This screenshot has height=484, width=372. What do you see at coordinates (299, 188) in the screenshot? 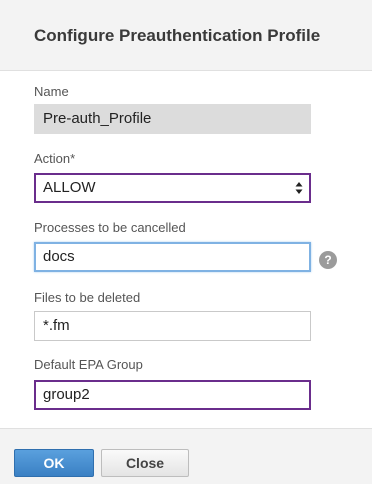
I see `select-arrows-icon` at bounding box center [299, 188].